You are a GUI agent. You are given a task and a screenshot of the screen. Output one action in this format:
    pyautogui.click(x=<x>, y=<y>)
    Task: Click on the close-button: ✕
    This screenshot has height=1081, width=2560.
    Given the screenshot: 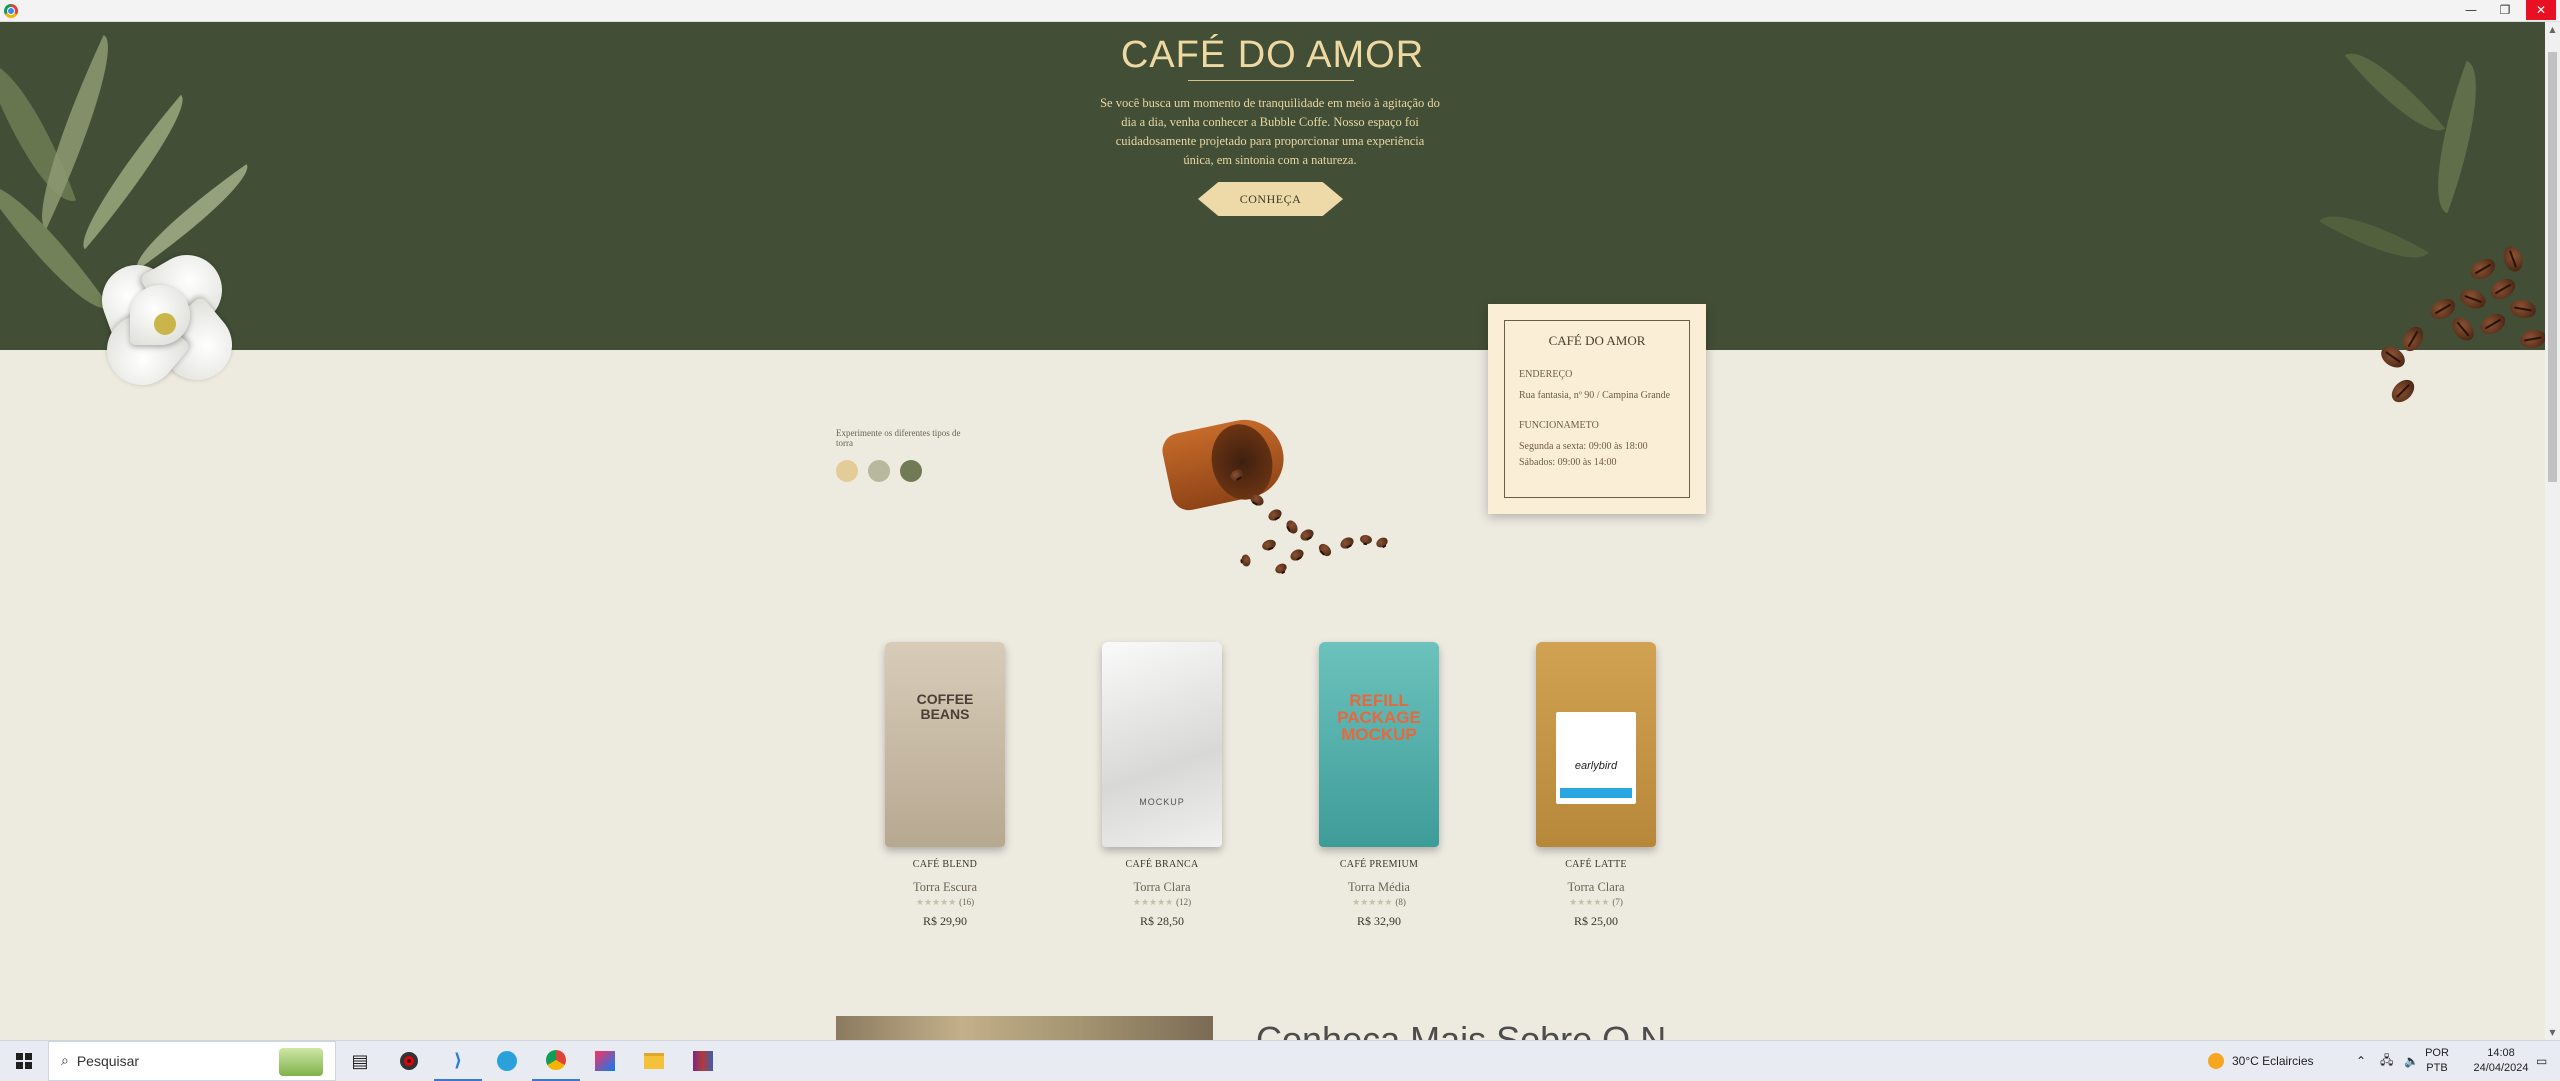 What is the action you would take?
    pyautogui.click(x=2541, y=10)
    